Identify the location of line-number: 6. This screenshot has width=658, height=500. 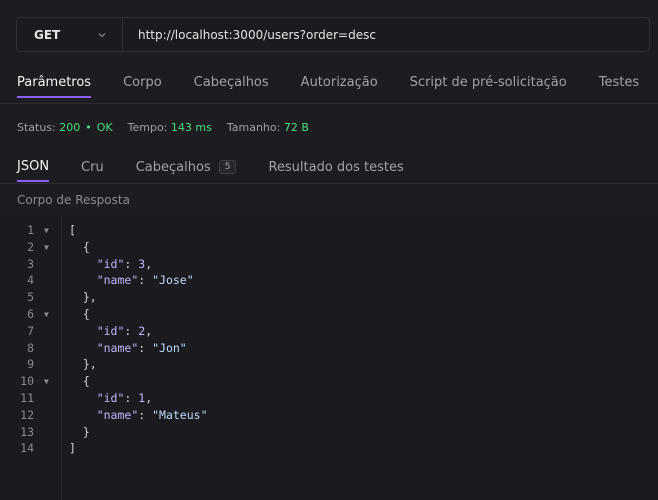
(30, 314).